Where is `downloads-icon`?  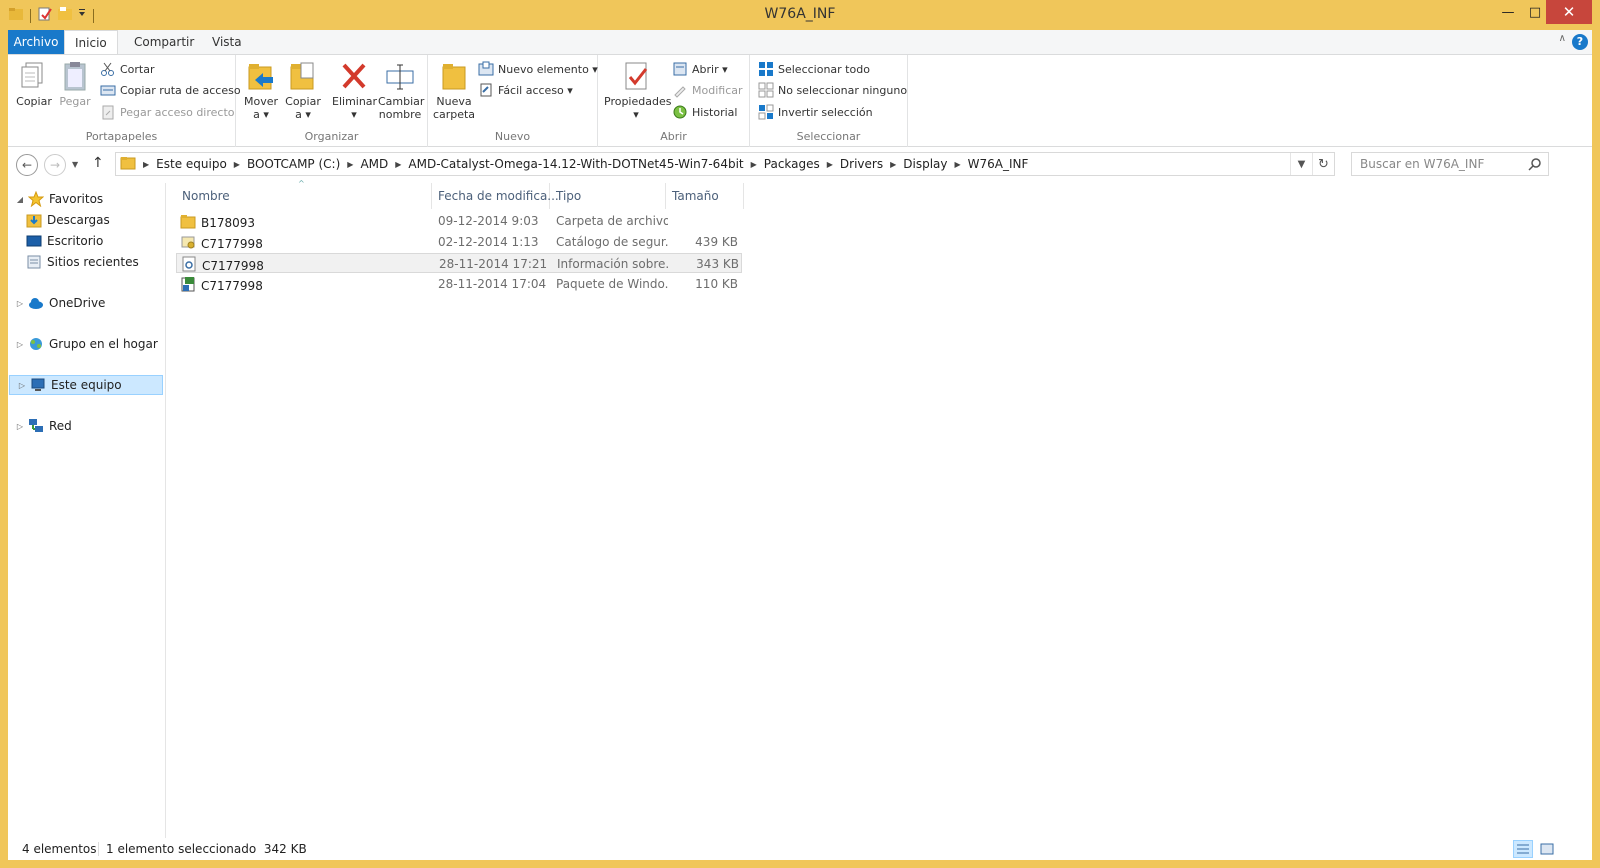
downloads-icon is located at coordinates (34, 220).